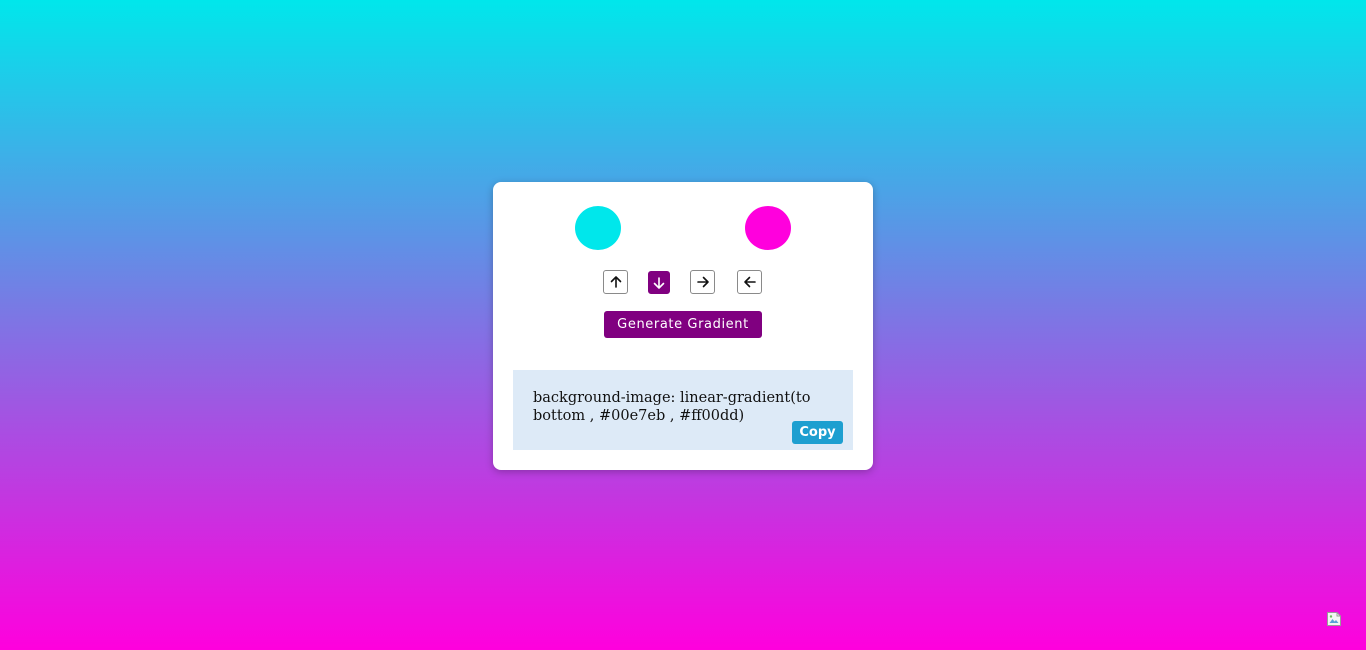 This screenshot has width=1366, height=650. I want to click on direction-left-button, so click(749, 282).